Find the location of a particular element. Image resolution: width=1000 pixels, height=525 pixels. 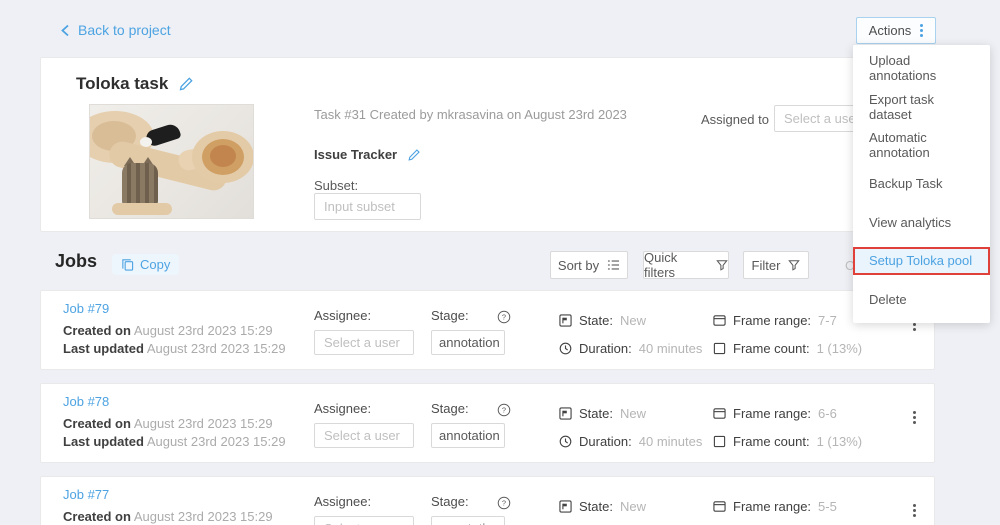

stage-column: Stage: annotation is located at coordinates (468, 331).